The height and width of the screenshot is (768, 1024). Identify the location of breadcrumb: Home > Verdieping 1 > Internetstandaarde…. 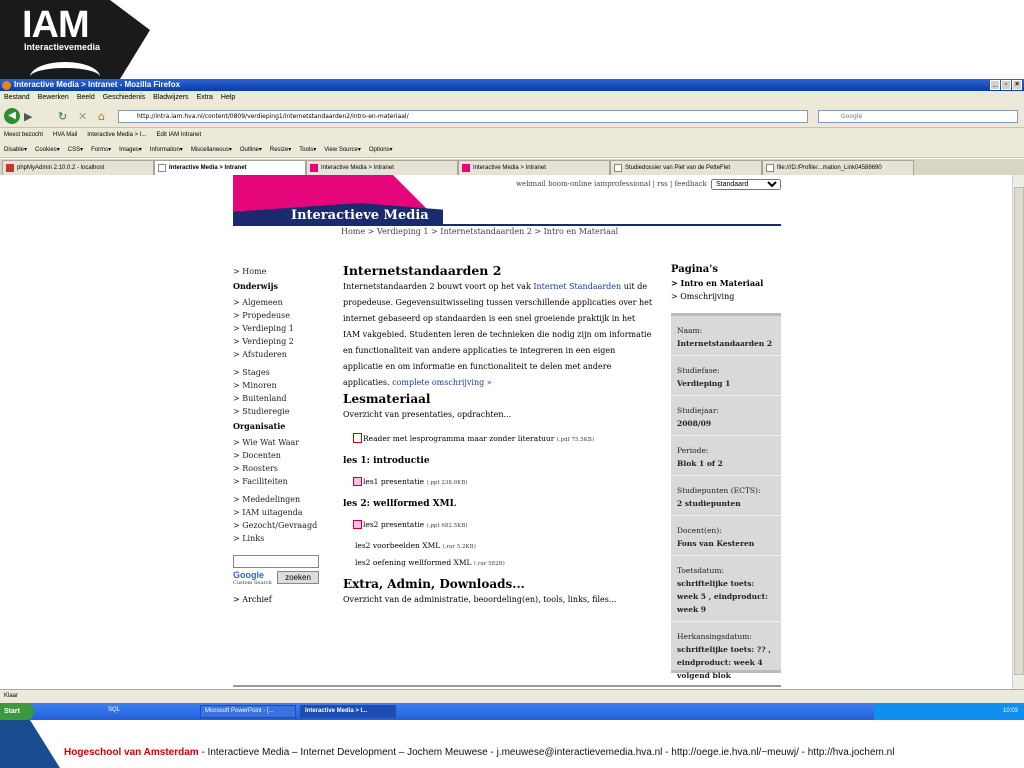
(479, 231).